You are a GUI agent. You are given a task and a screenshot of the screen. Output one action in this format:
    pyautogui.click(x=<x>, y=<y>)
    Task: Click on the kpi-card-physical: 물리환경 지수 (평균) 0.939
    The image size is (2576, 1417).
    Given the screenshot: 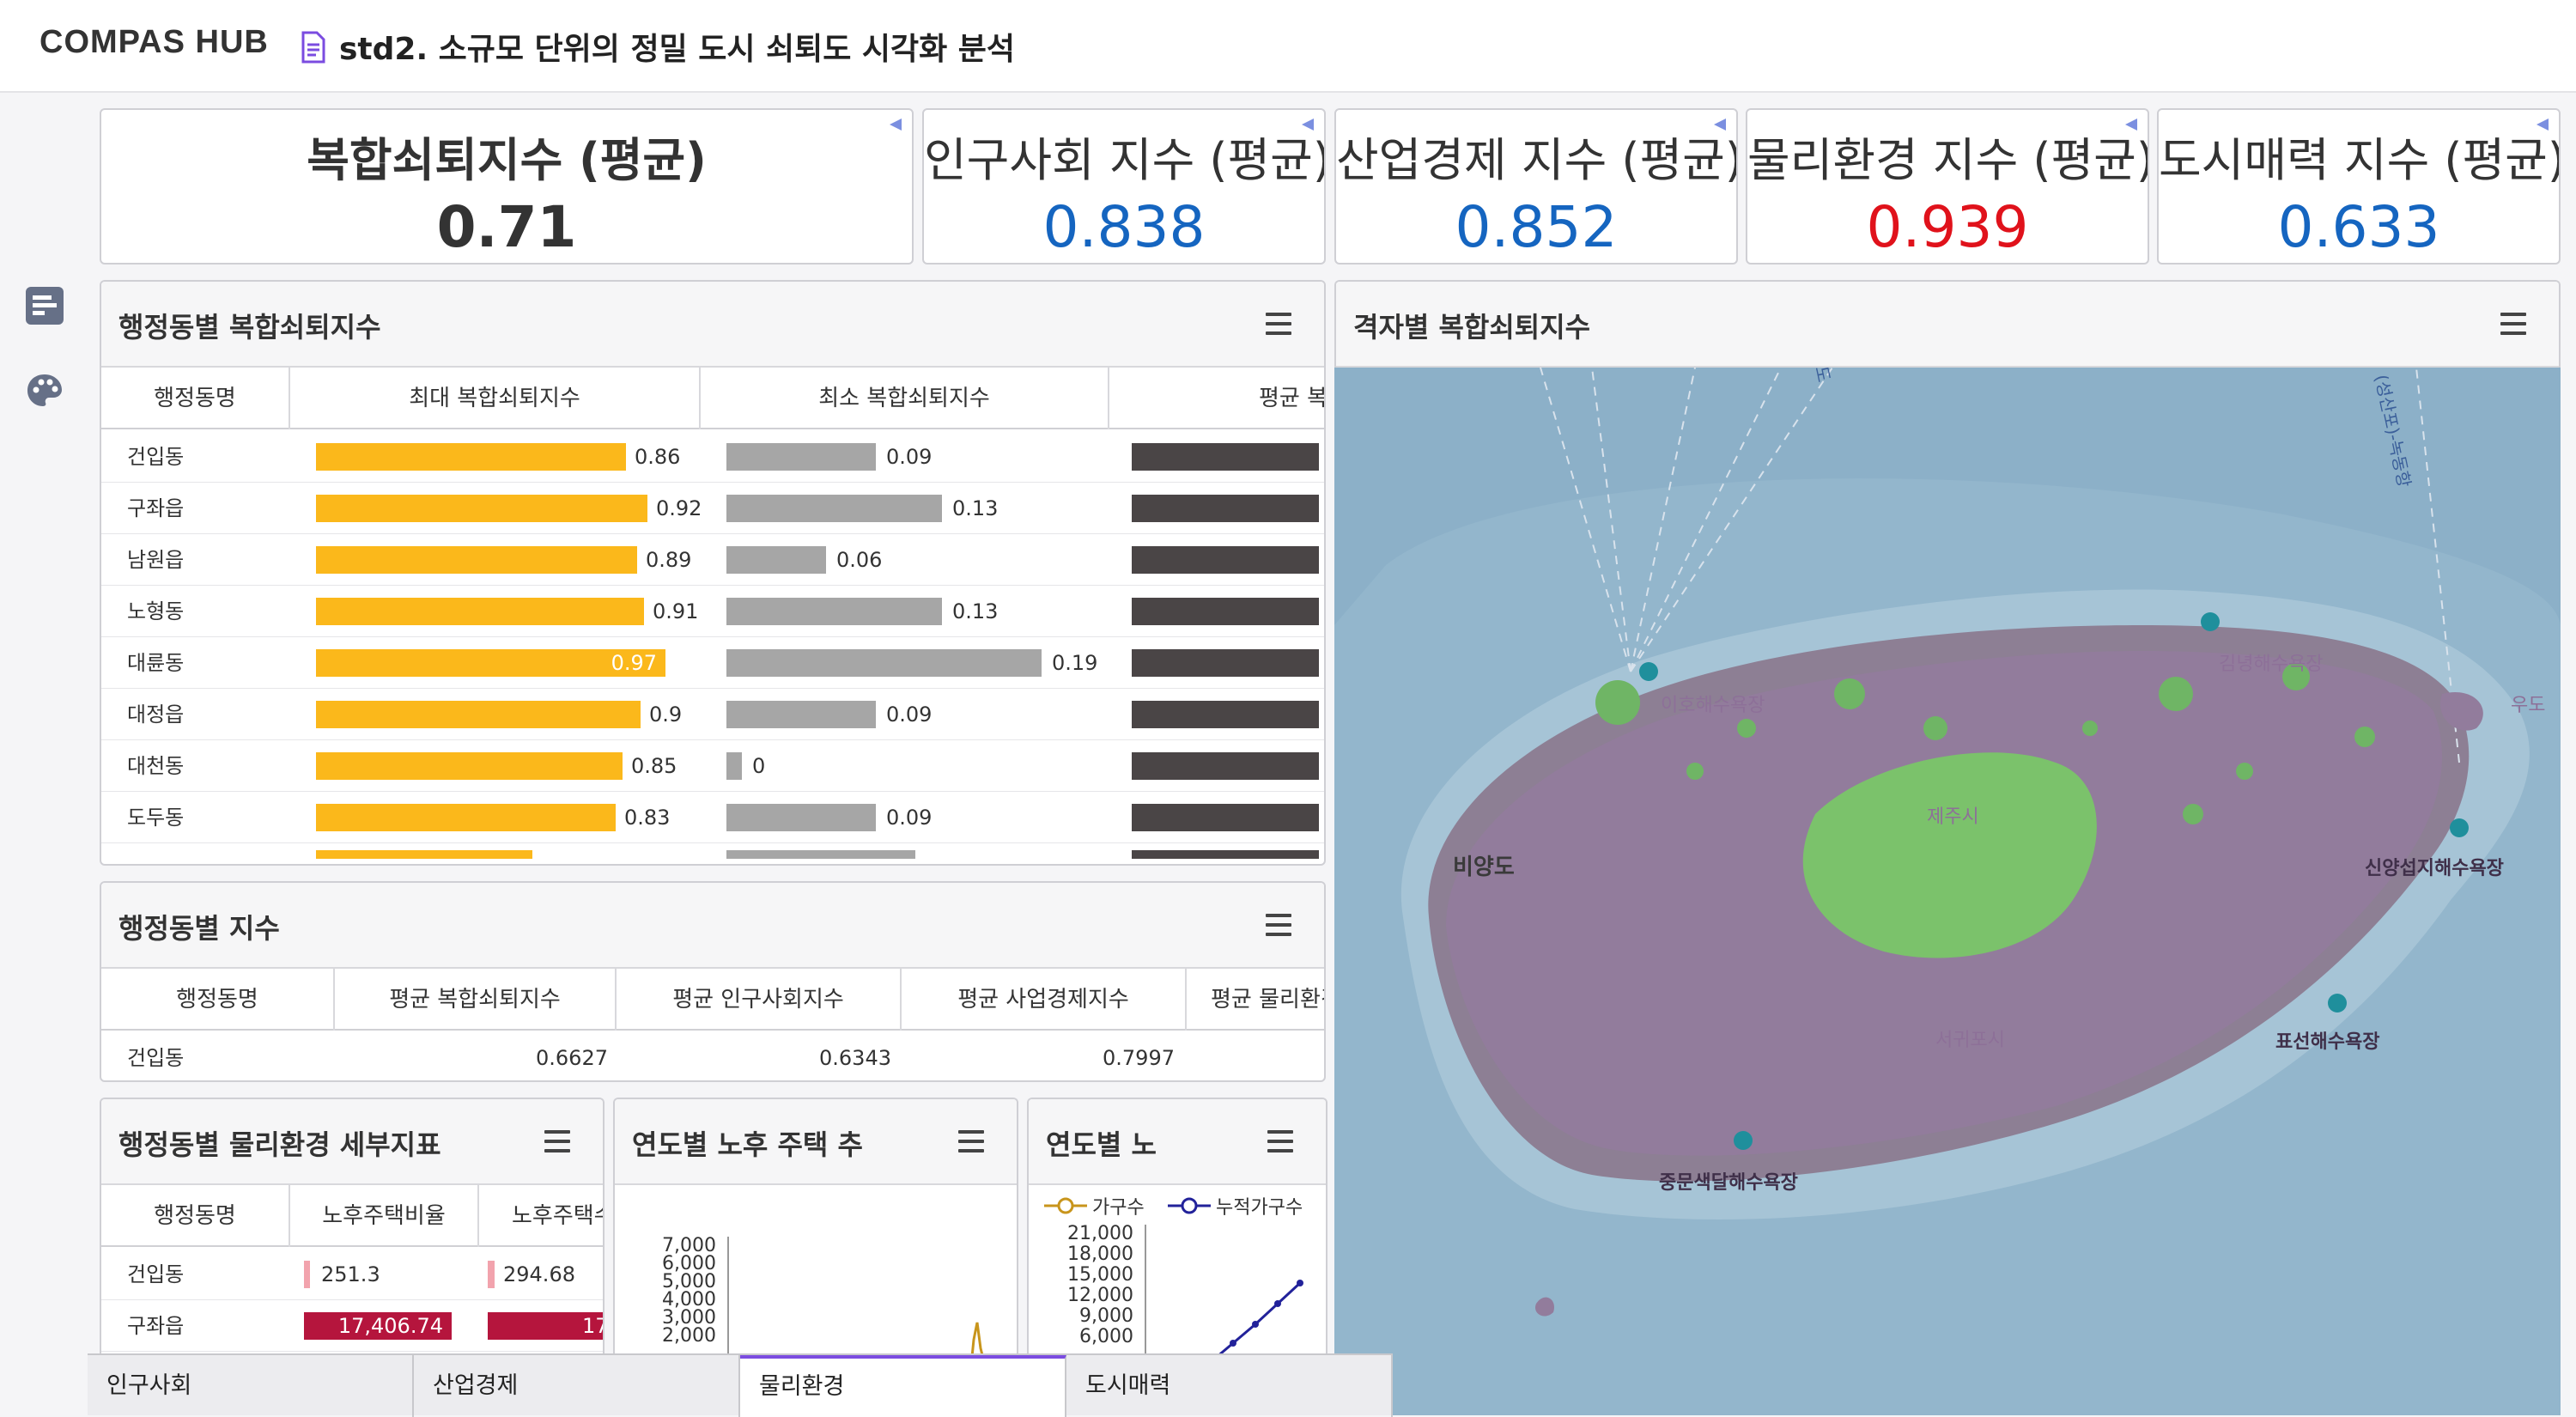 What is the action you would take?
    pyautogui.click(x=1947, y=186)
    